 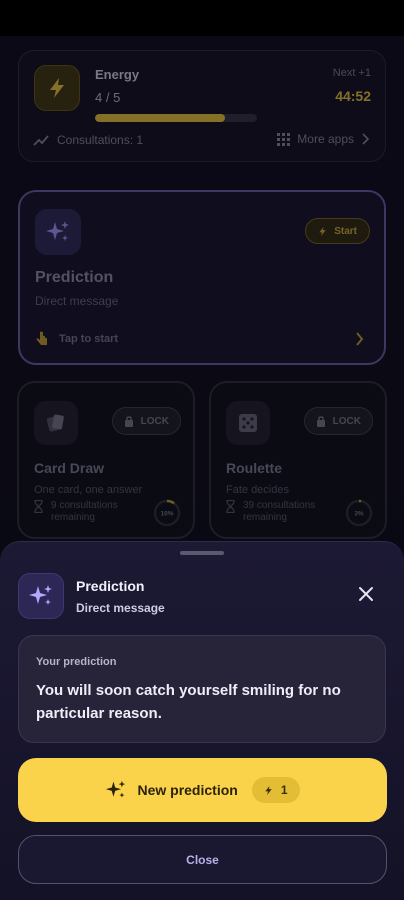 What do you see at coordinates (284, 790) in the screenshot?
I see `energy-cost: 1` at bounding box center [284, 790].